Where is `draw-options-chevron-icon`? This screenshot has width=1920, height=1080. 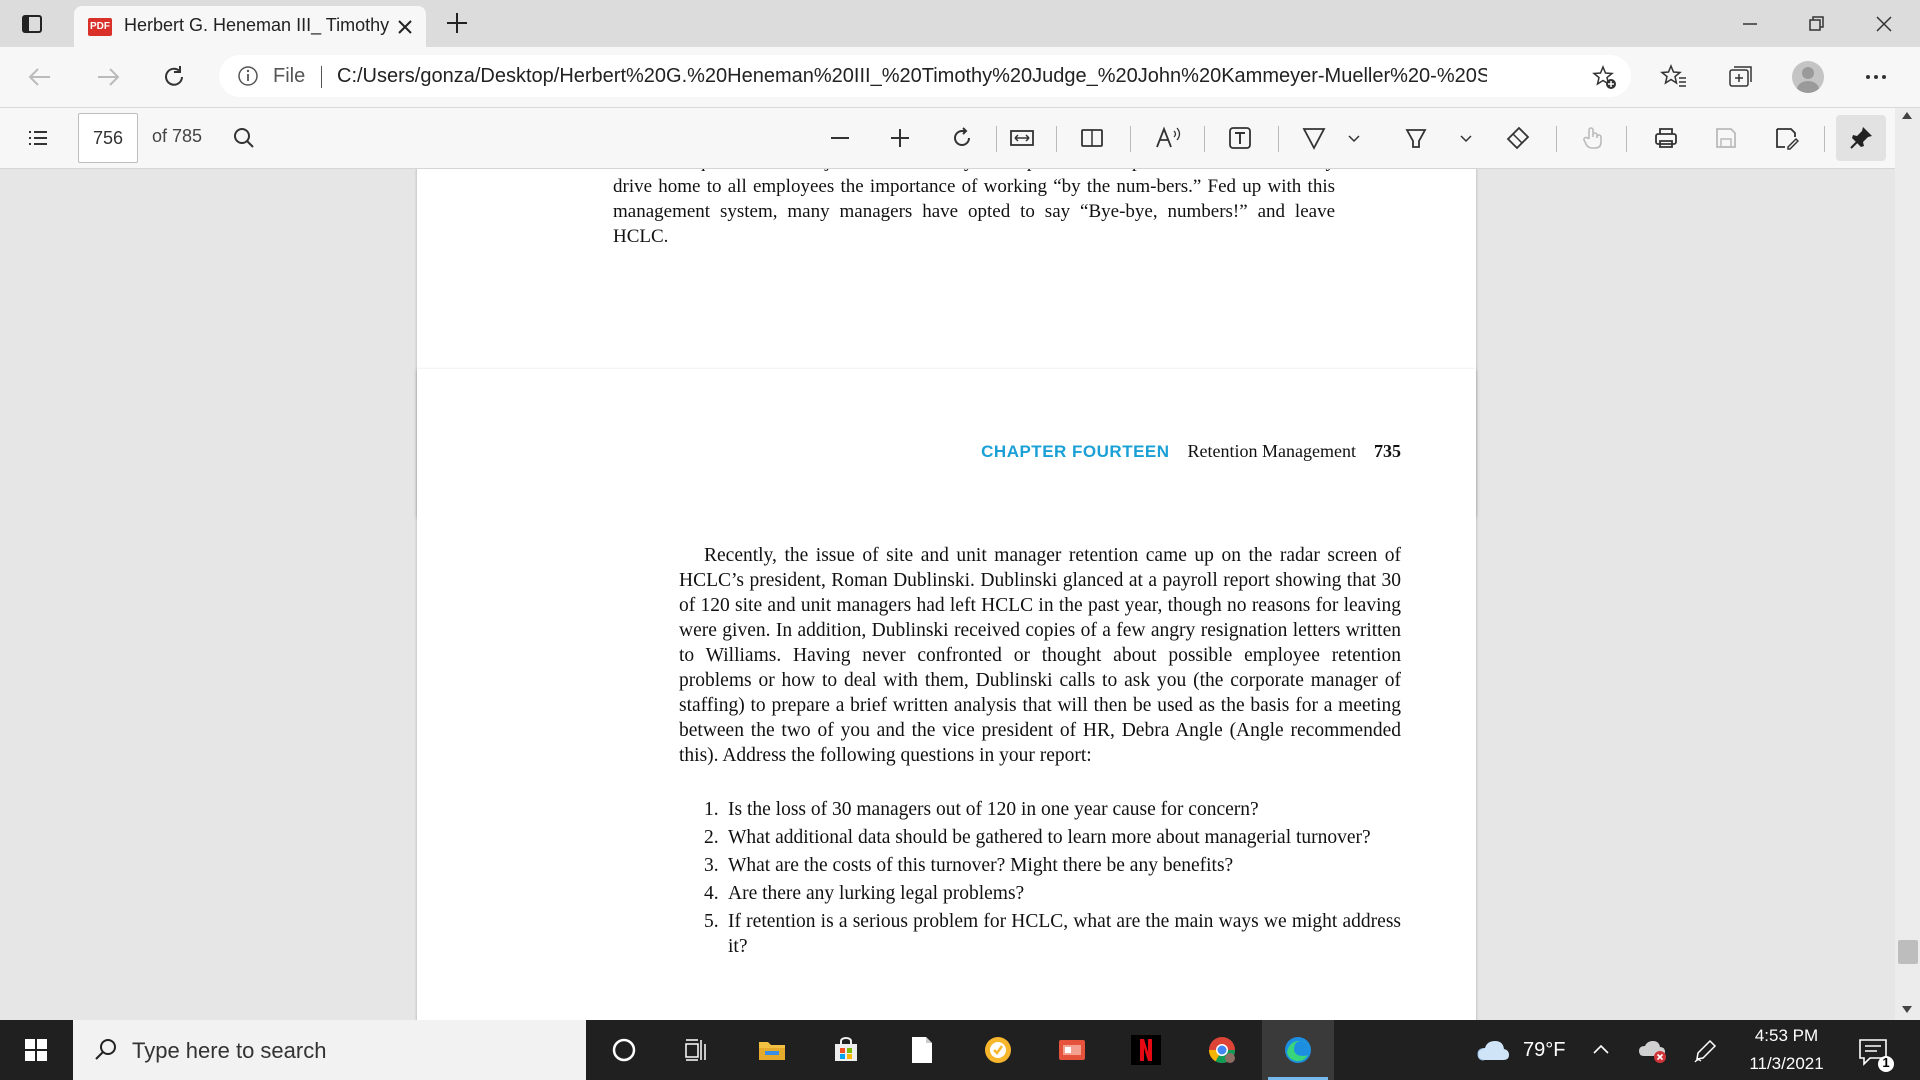
draw-options-chevron-icon is located at coordinates (1354, 138).